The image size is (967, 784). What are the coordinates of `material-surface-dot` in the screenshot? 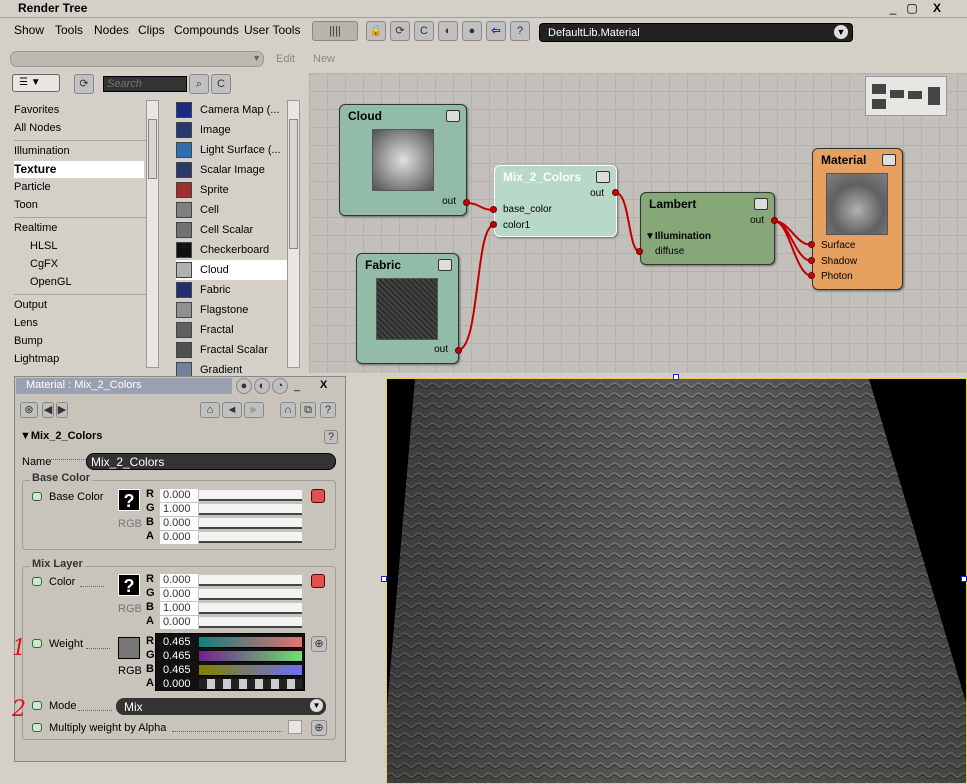 It's located at (811, 244).